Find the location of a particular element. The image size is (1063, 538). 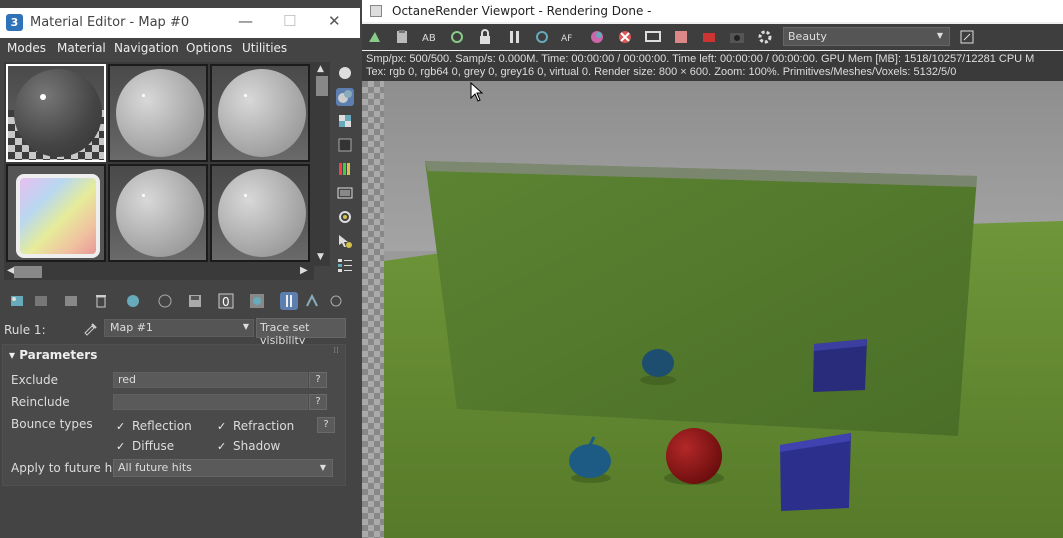

scroll-right-icon: ▶ is located at coordinates (304, 270).